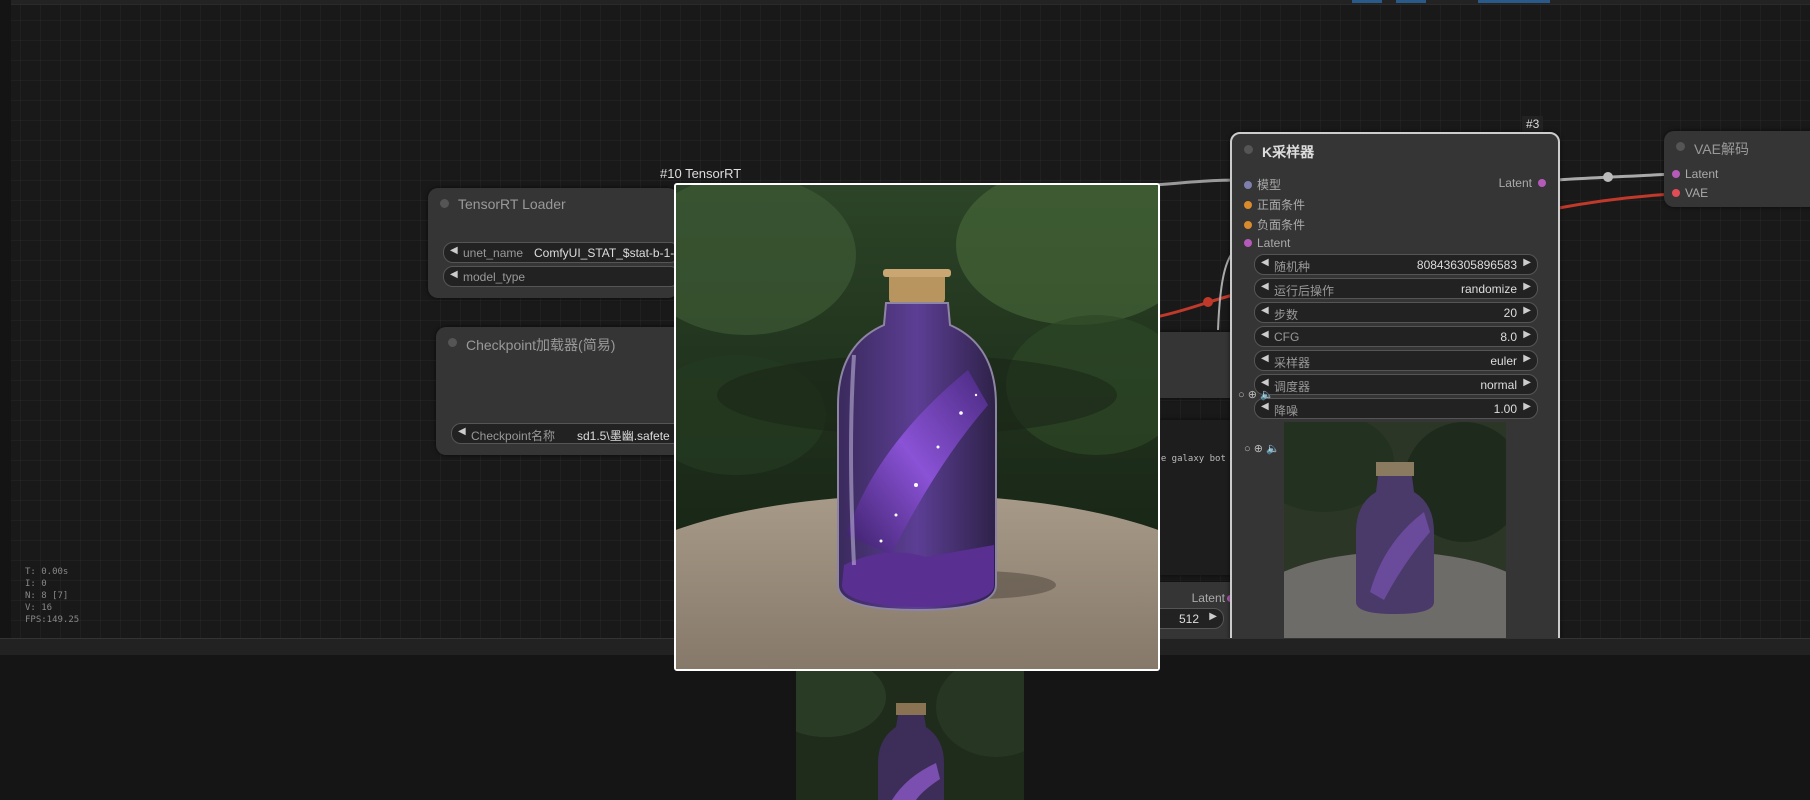  Describe the element at coordinates (1510, 313) in the screenshot. I see `widget-value: 20` at that location.